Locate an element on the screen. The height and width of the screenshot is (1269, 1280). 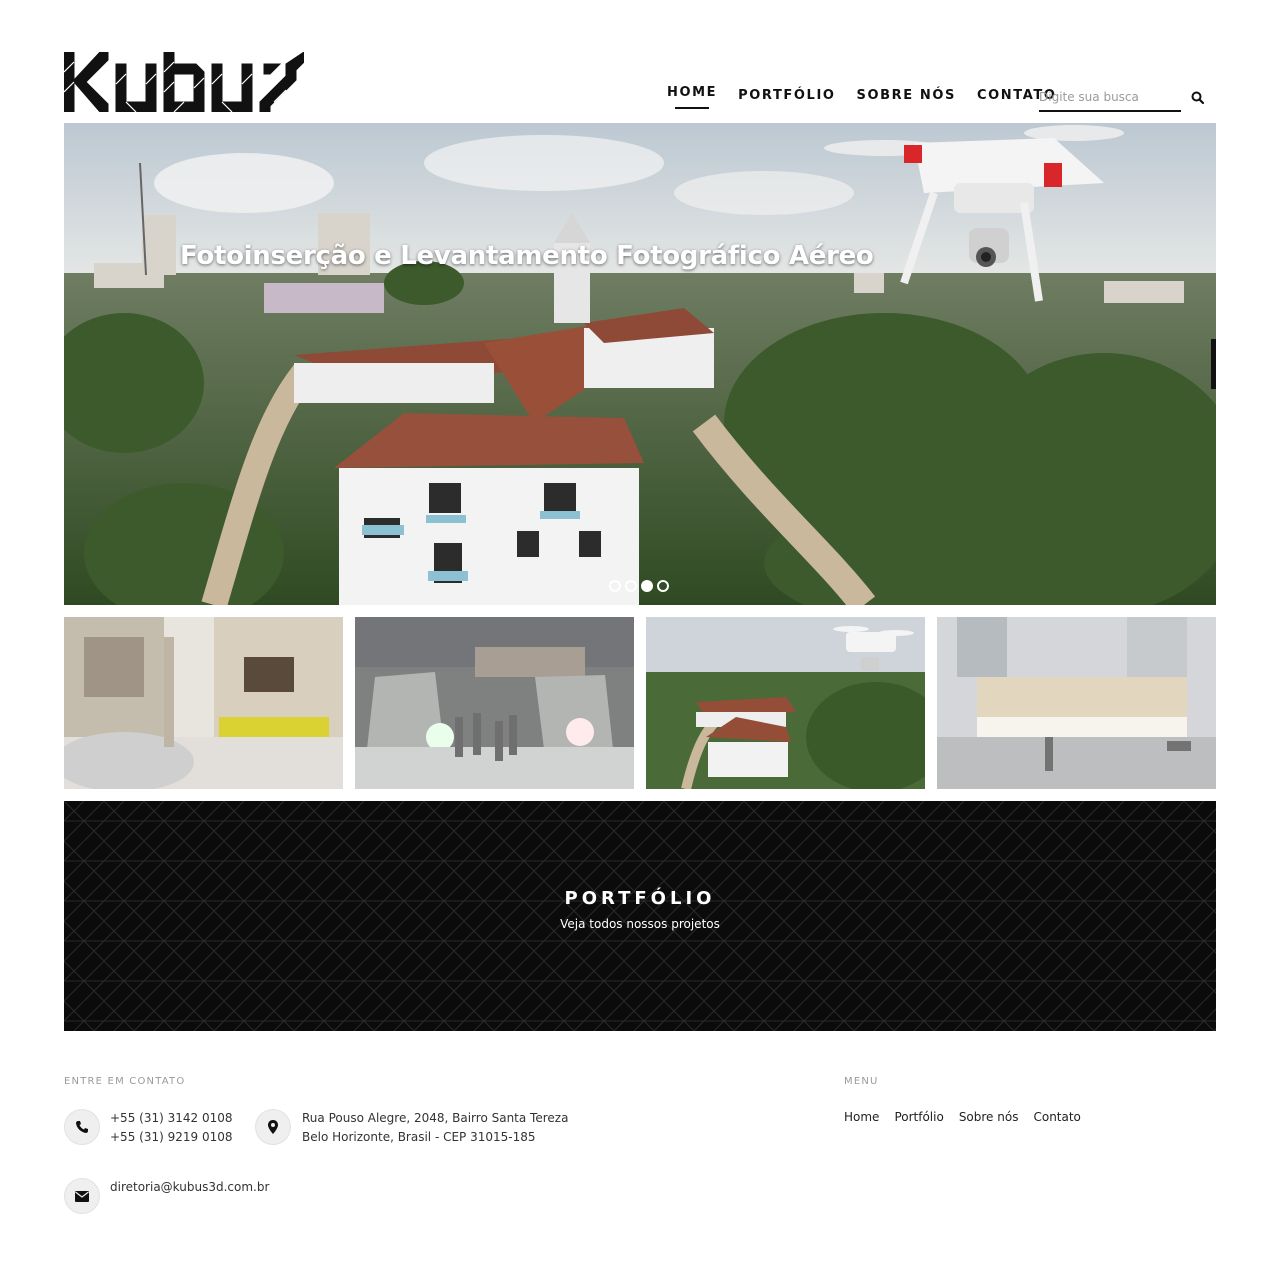
kubus-logo-mark is located at coordinates (184, 82).